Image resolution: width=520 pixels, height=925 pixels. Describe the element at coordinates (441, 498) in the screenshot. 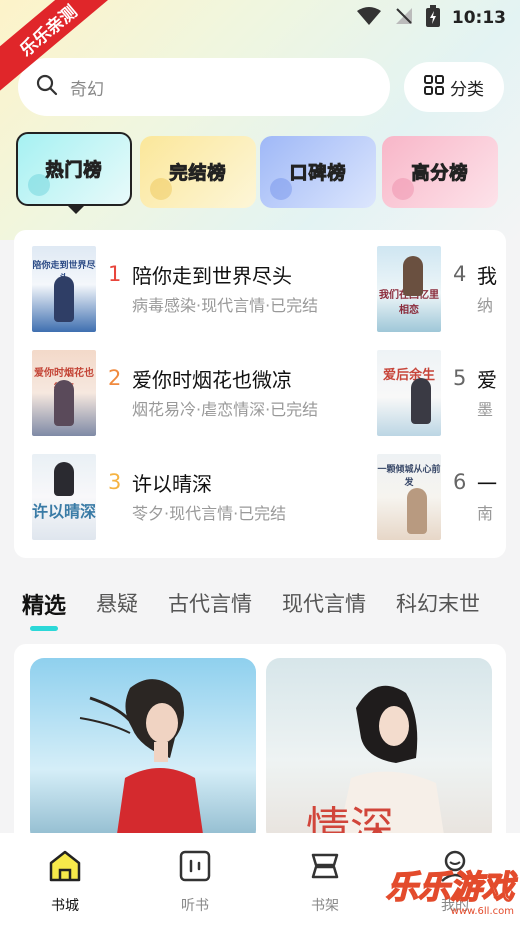

I see `list-item: 一颗倾城从心前发 6 一 南` at that location.